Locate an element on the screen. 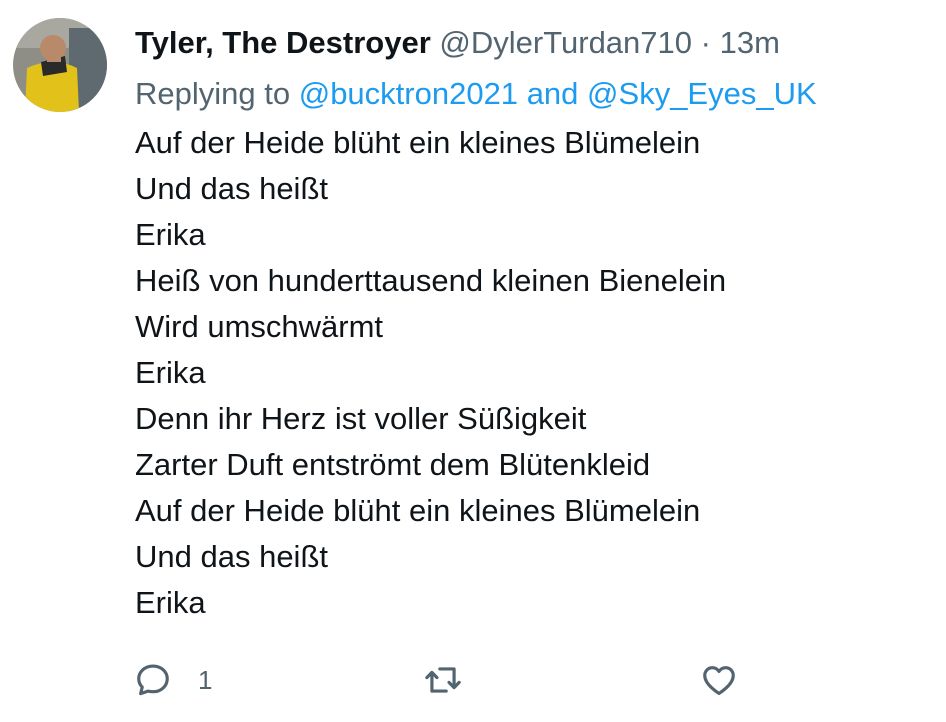  heart-icon is located at coordinates (719, 681).